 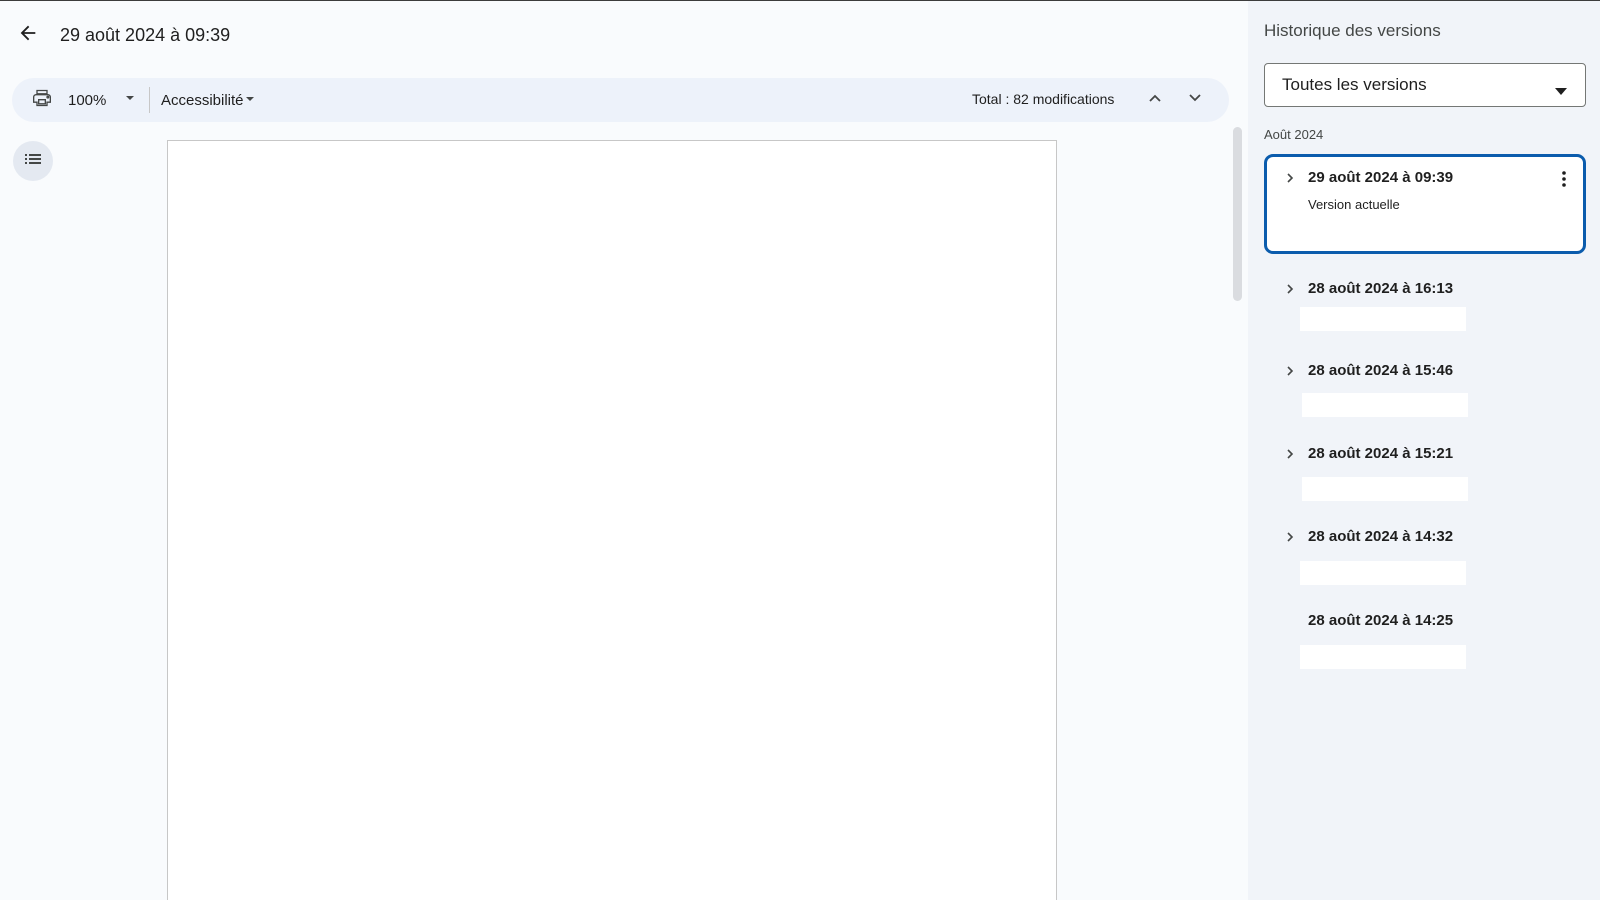 What do you see at coordinates (1354, 204) in the screenshot?
I see `version-subtitle: Version actuelle` at bounding box center [1354, 204].